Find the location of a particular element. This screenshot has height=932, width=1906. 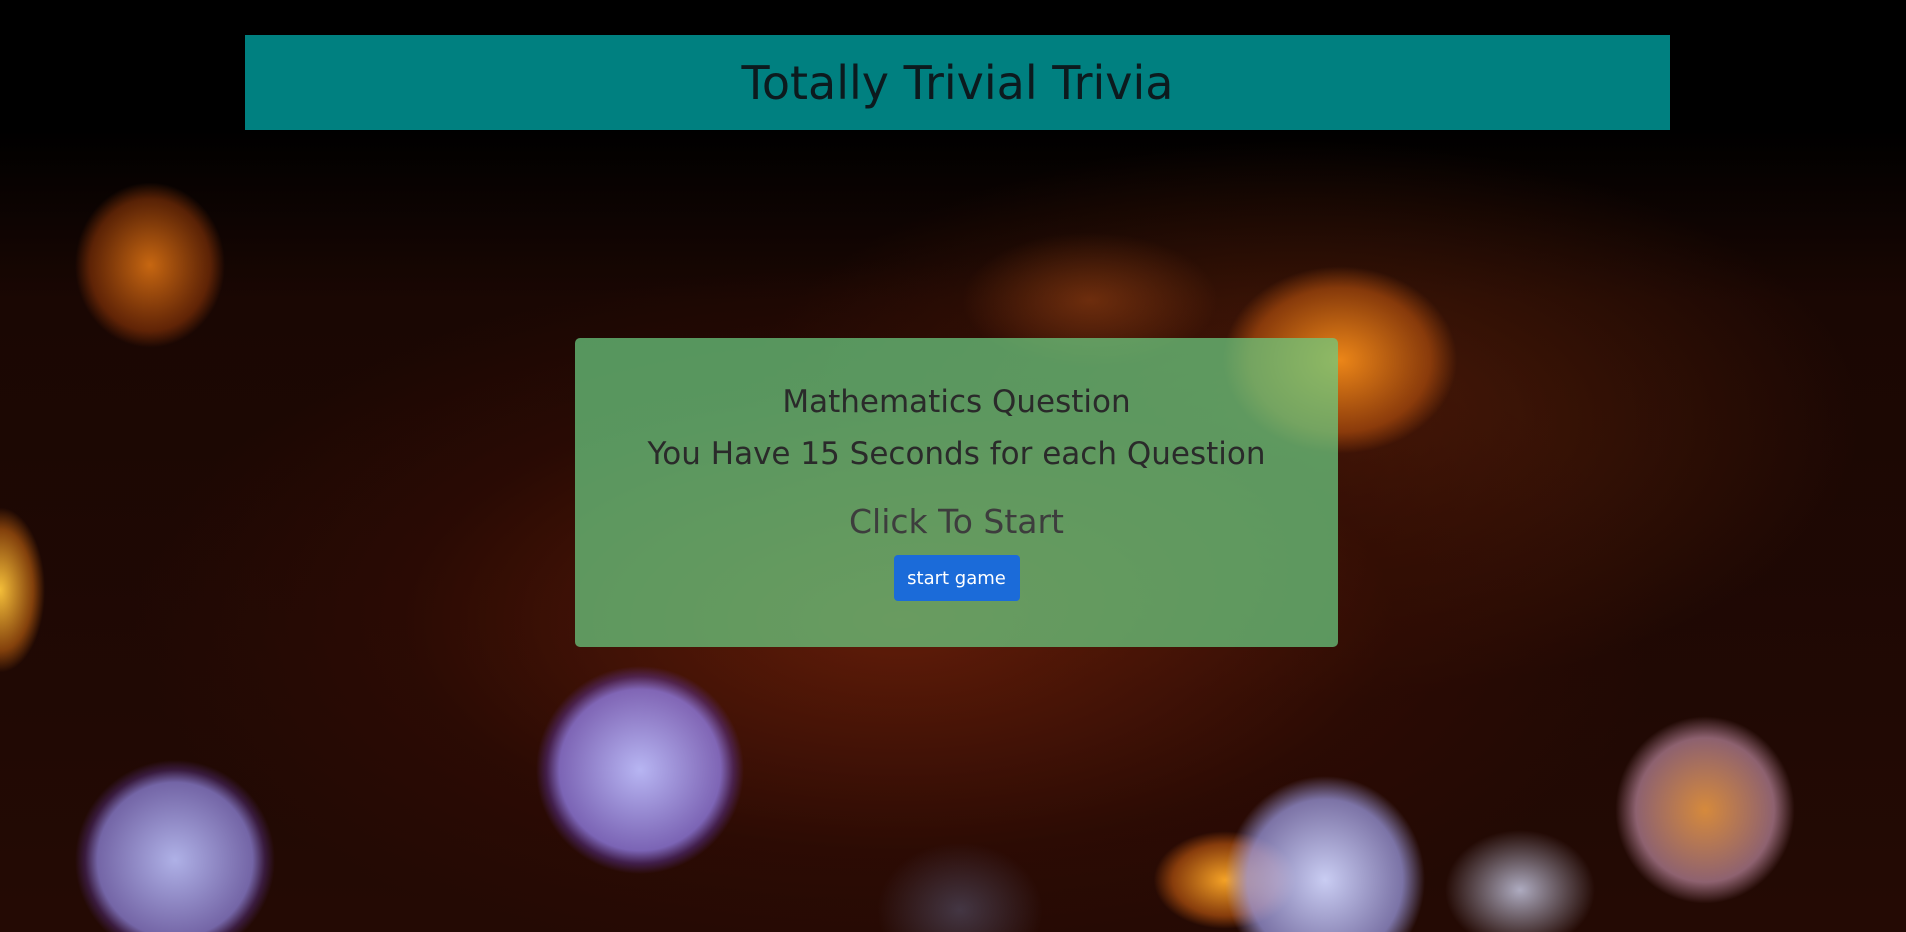

header-banner: Totally Trivial Trivia is located at coordinates (957, 82).